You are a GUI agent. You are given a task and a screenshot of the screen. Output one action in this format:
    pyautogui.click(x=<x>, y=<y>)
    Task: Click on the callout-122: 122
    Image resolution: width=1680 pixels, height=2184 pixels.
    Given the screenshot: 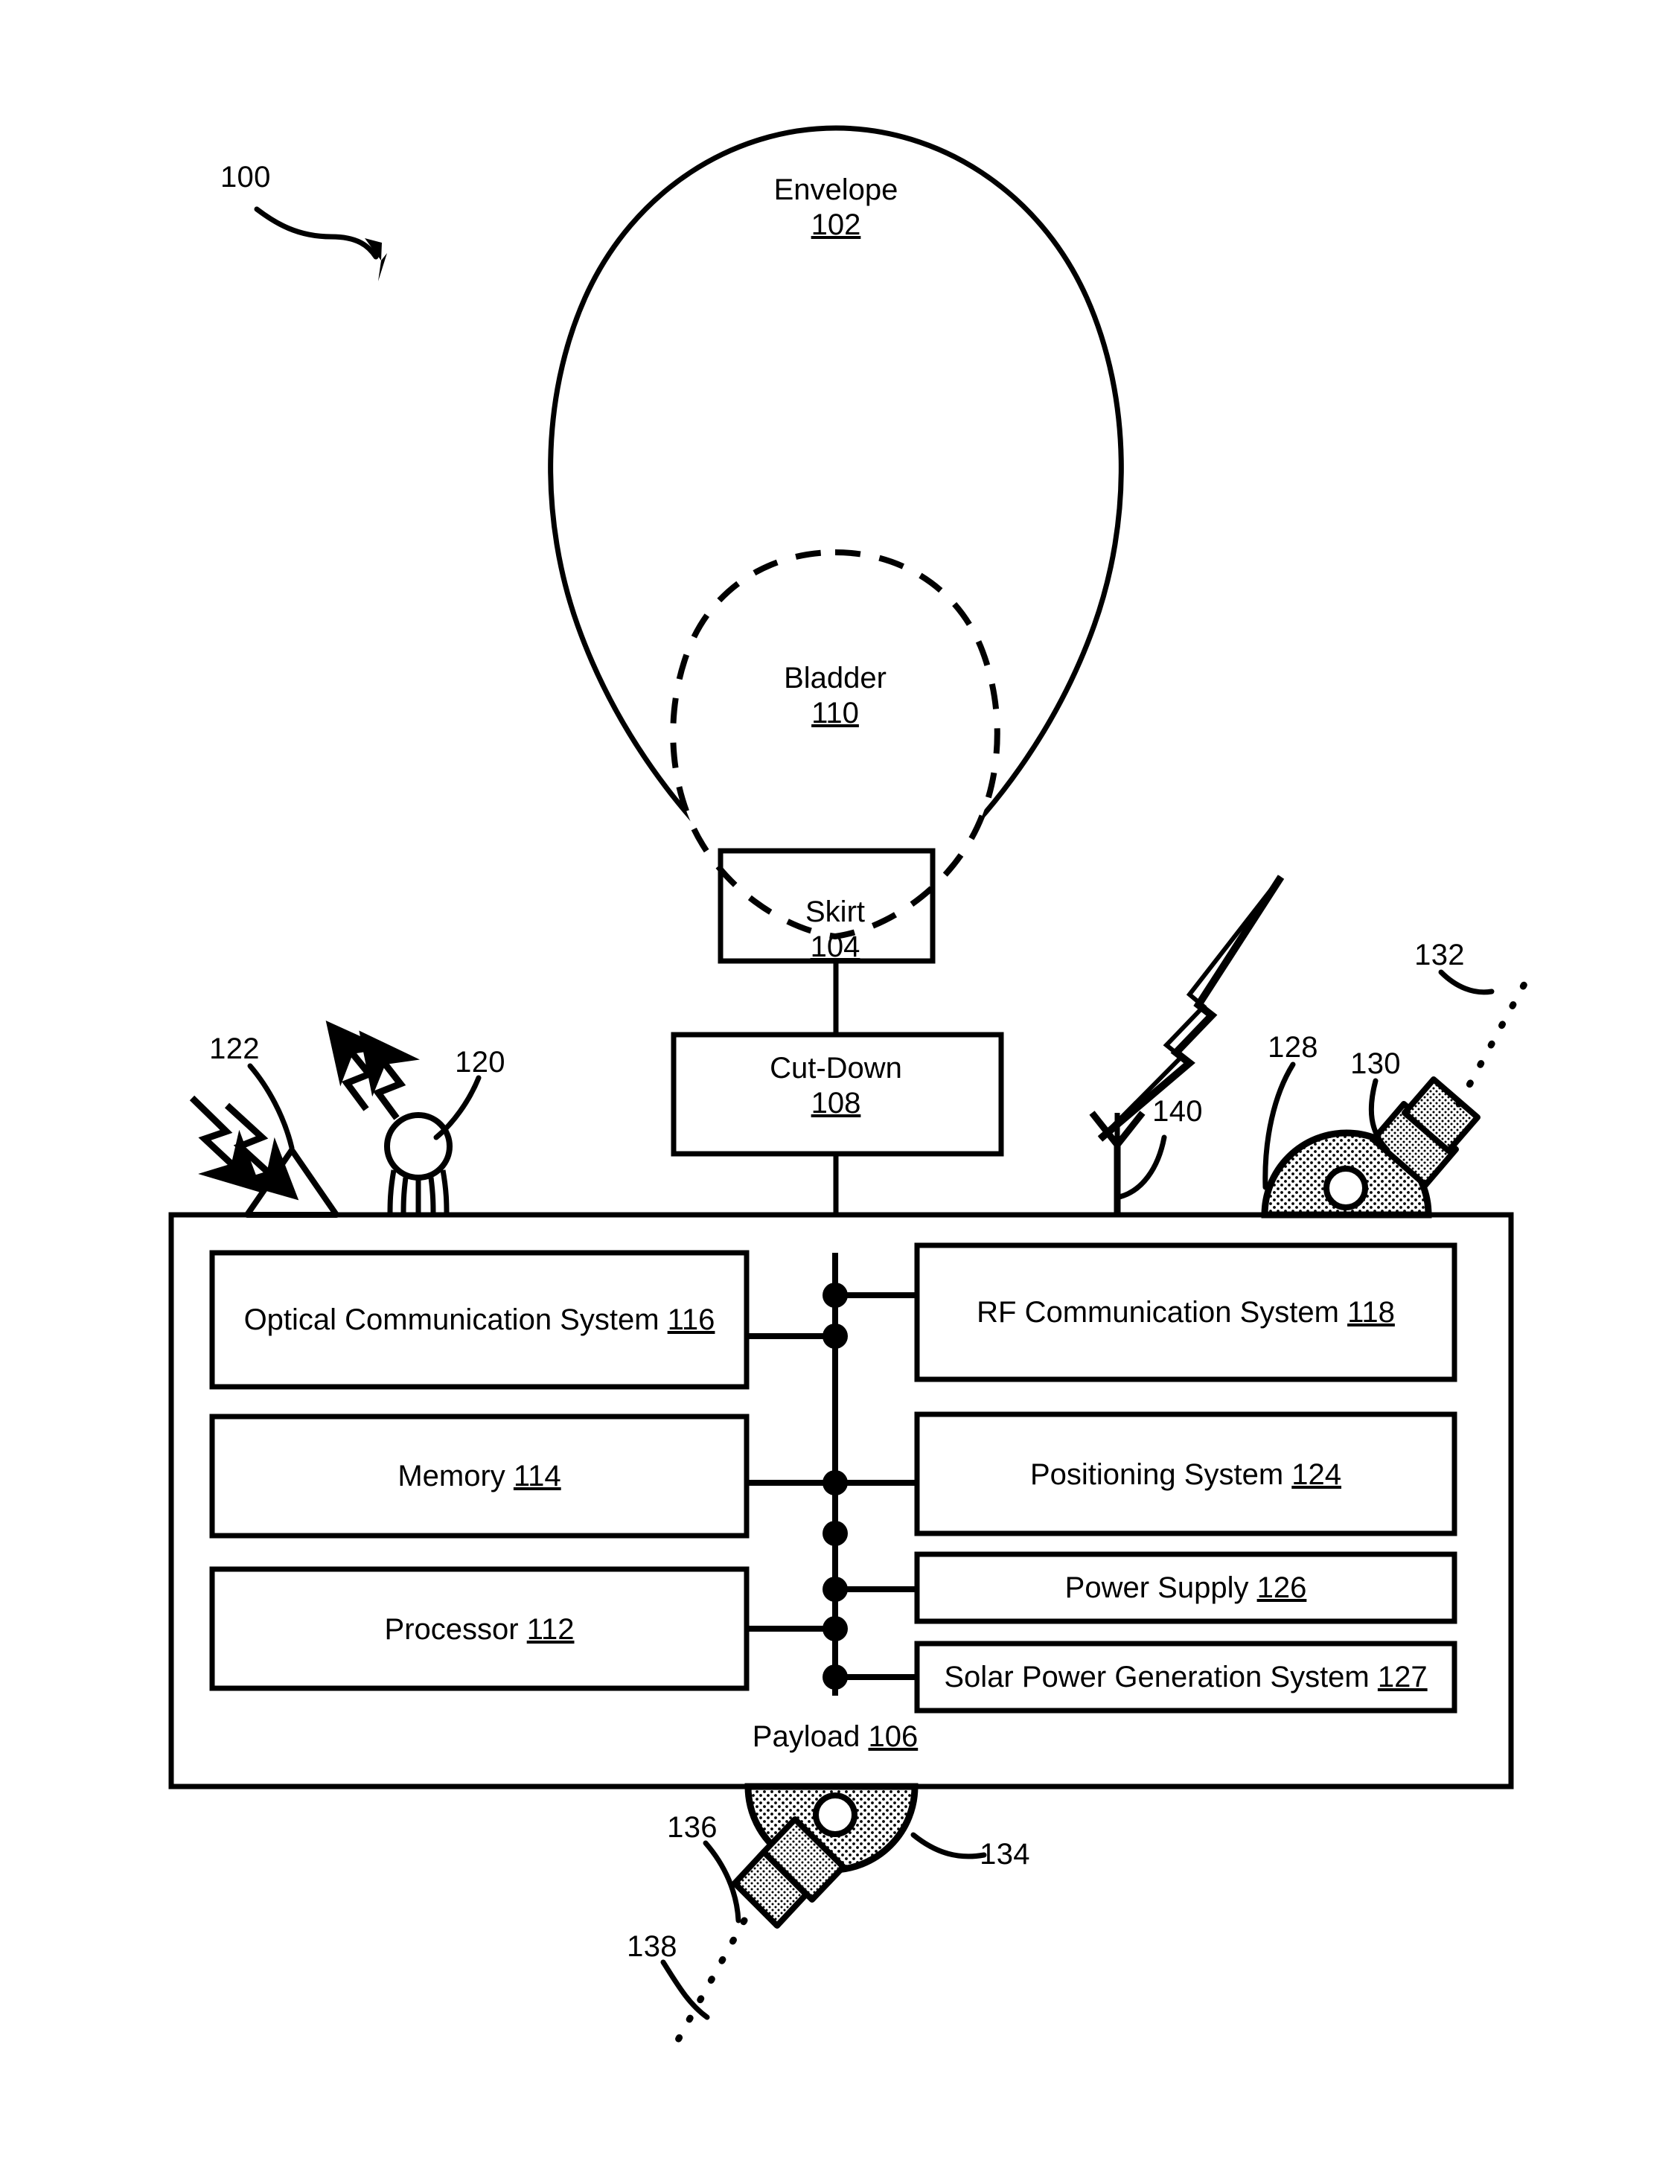 What is the action you would take?
    pyautogui.click(x=234, y=1048)
    